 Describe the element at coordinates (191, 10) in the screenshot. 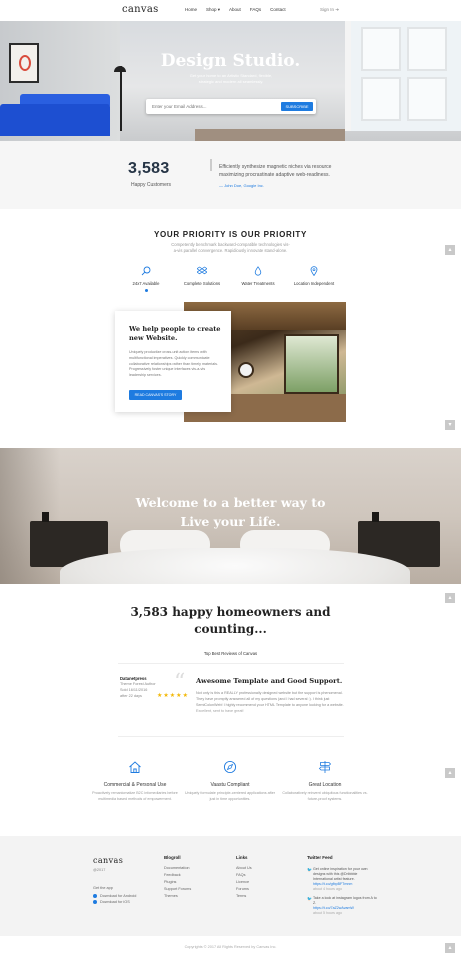

I see `nav-home: Home` at that location.